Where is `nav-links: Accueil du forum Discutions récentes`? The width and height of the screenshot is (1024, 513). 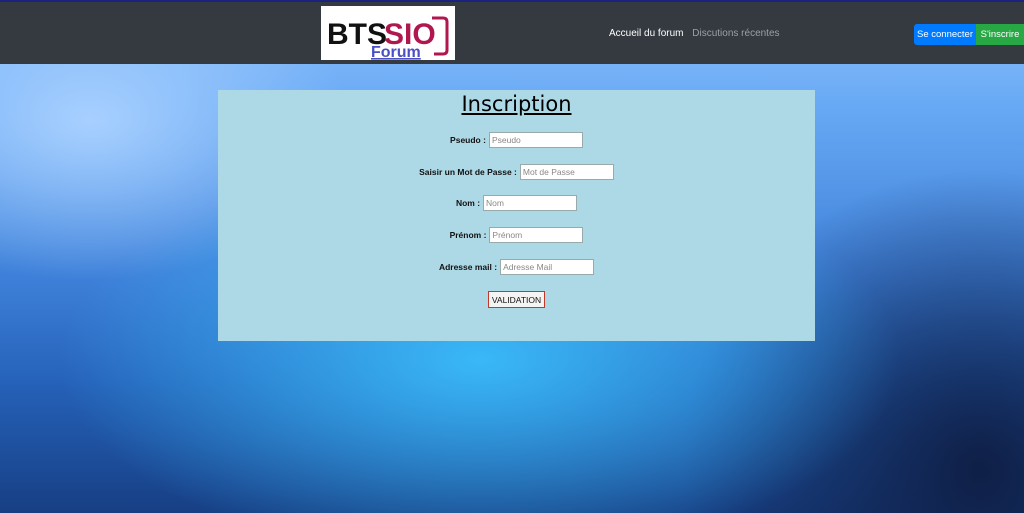 nav-links: Accueil du forum Discutions récentes is located at coordinates (697, 33).